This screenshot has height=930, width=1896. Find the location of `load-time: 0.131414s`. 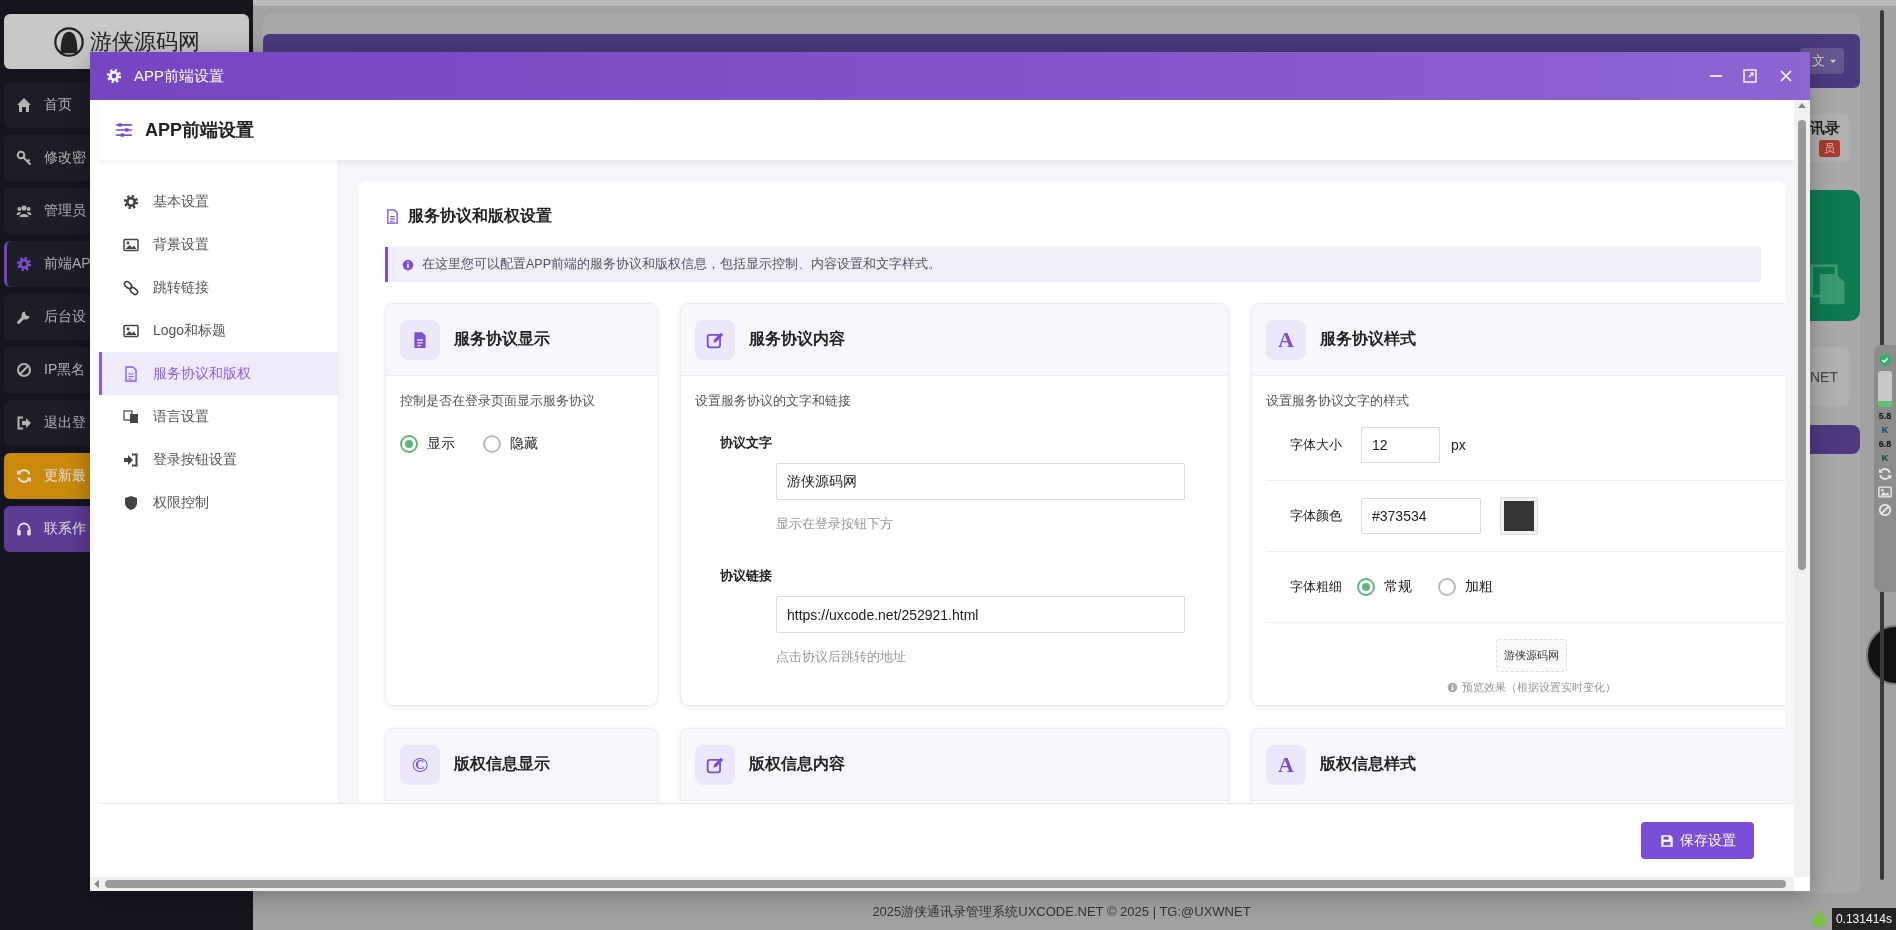

load-time: 0.131414s is located at coordinates (1863, 919).